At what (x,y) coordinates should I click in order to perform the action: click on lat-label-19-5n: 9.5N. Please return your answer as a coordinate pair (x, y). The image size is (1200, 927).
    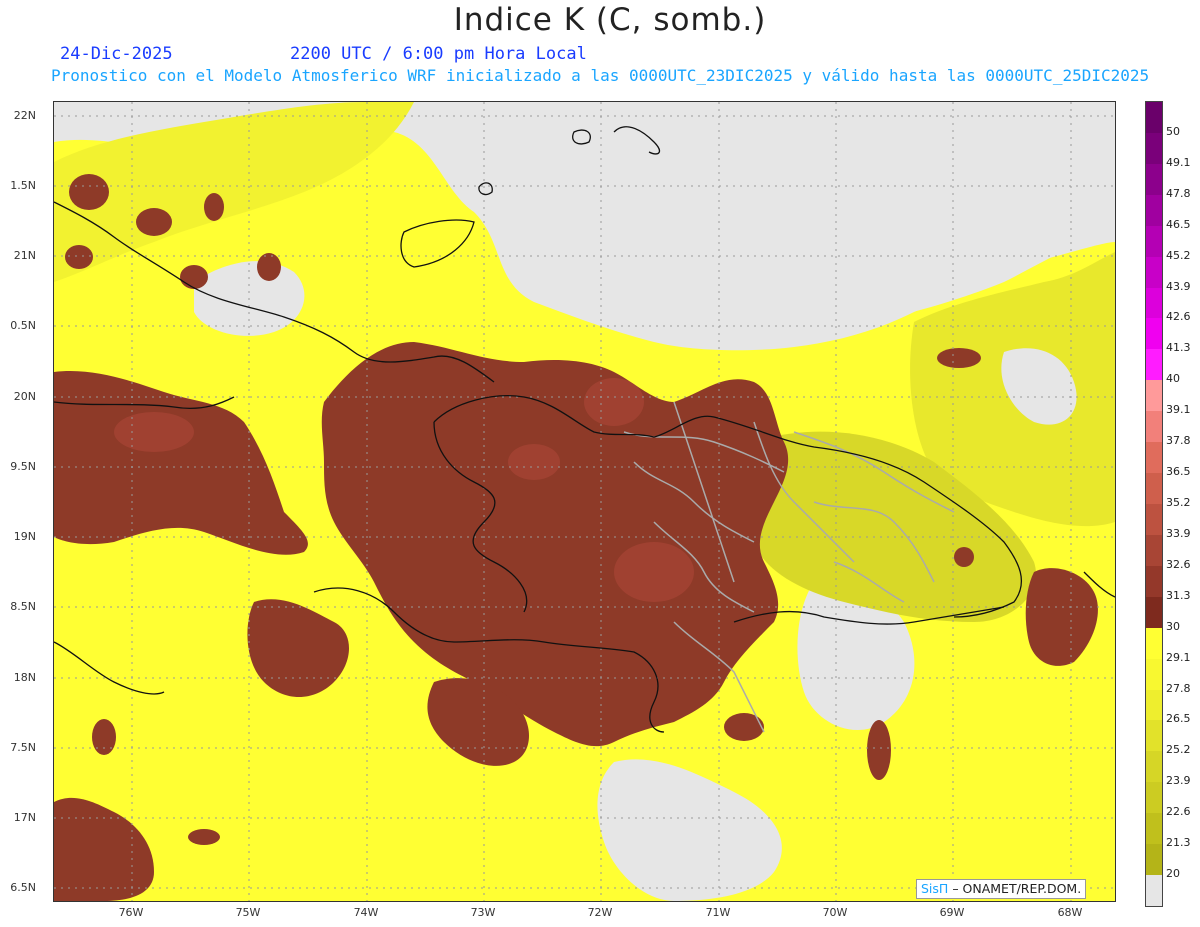
    Looking at the image, I should click on (23, 466).